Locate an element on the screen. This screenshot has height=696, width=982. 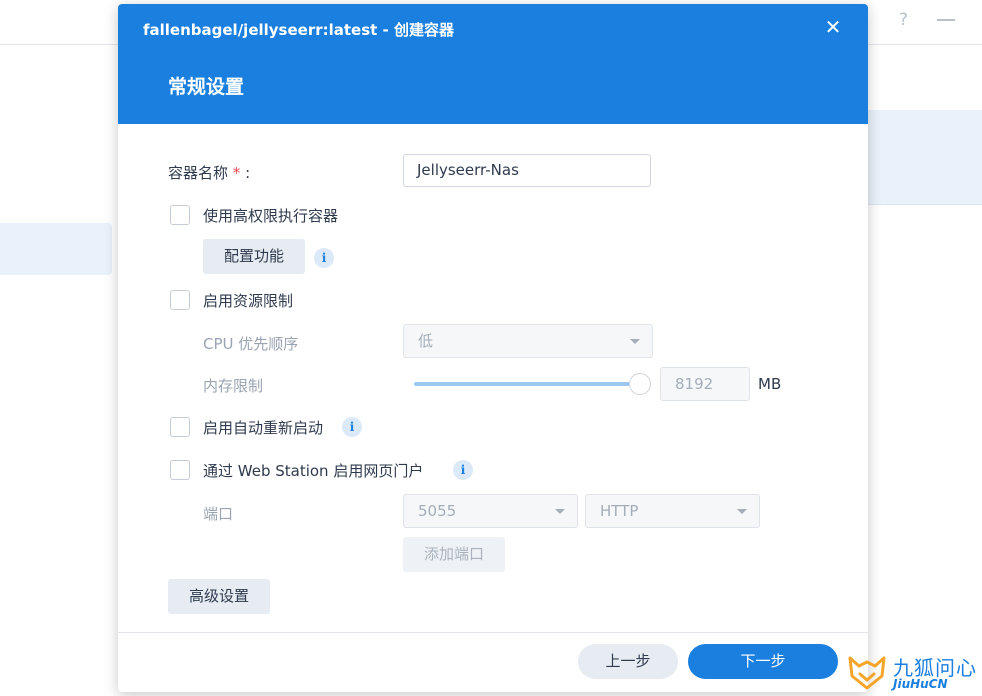
add-port-button: 添加端口 is located at coordinates (454, 554).